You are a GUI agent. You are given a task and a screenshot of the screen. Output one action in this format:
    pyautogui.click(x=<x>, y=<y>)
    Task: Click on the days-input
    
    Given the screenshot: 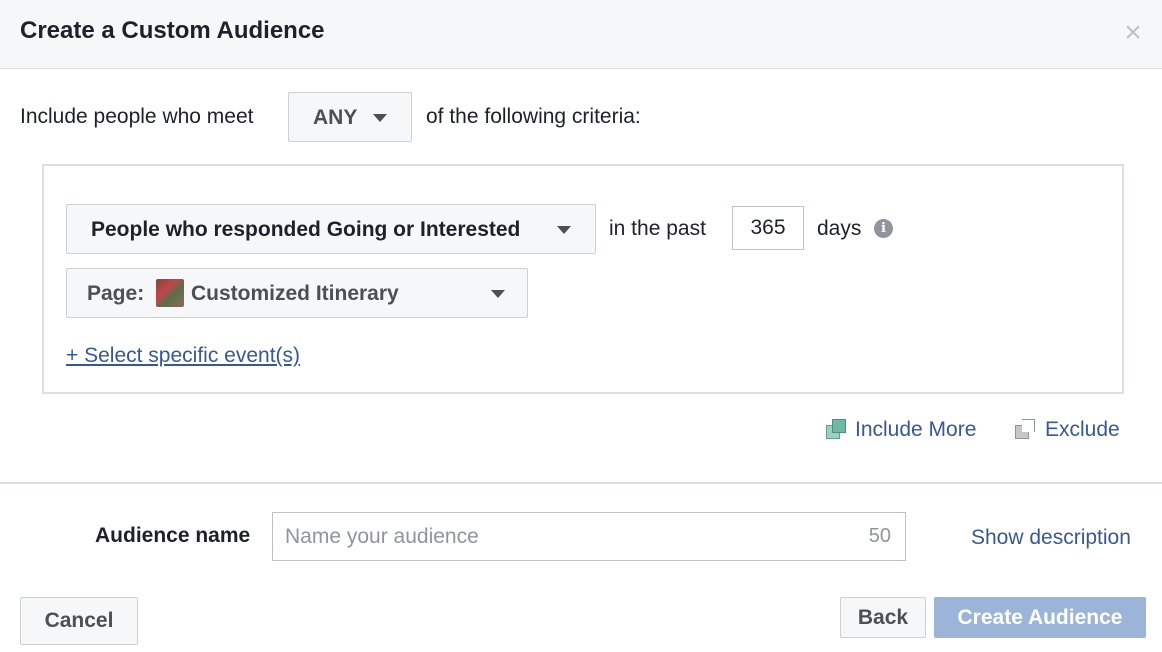 What is the action you would take?
    pyautogui.click(x=768, y=228)
    